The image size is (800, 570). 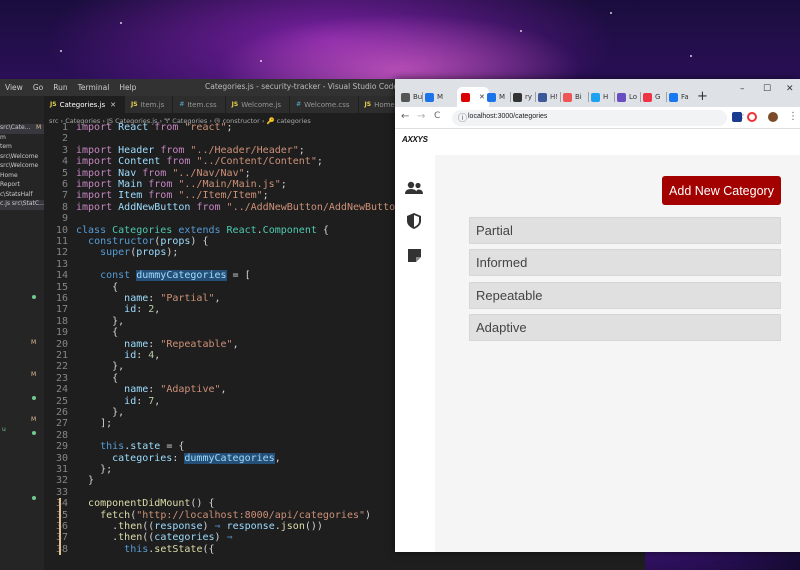 What do you see at coordinates (22, 139) in the screenshot?
I see `explorer-item: m` at bounding box center [22, 139].